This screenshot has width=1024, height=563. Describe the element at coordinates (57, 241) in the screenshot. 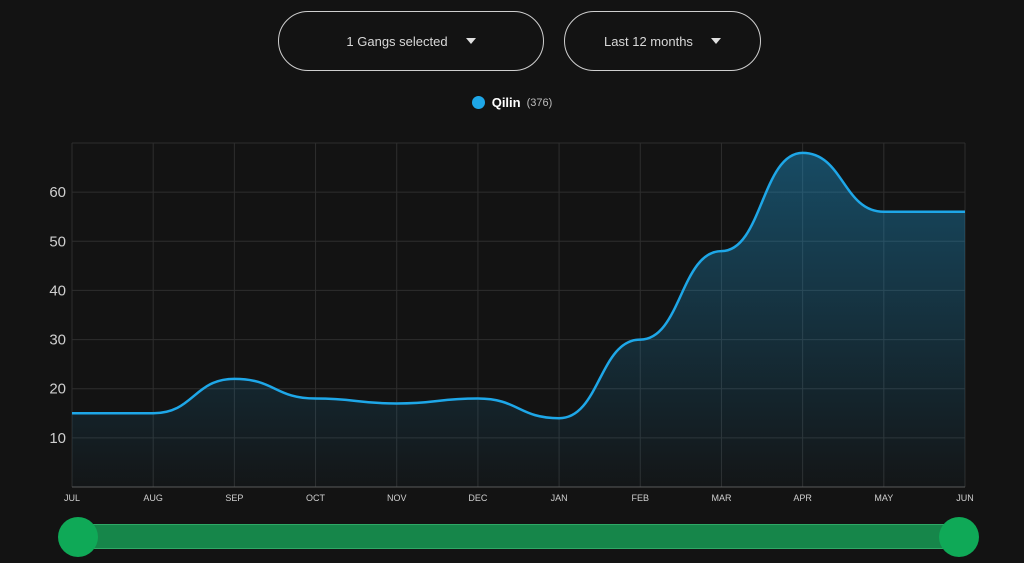

I see `y-tick-label: 50` at that location.